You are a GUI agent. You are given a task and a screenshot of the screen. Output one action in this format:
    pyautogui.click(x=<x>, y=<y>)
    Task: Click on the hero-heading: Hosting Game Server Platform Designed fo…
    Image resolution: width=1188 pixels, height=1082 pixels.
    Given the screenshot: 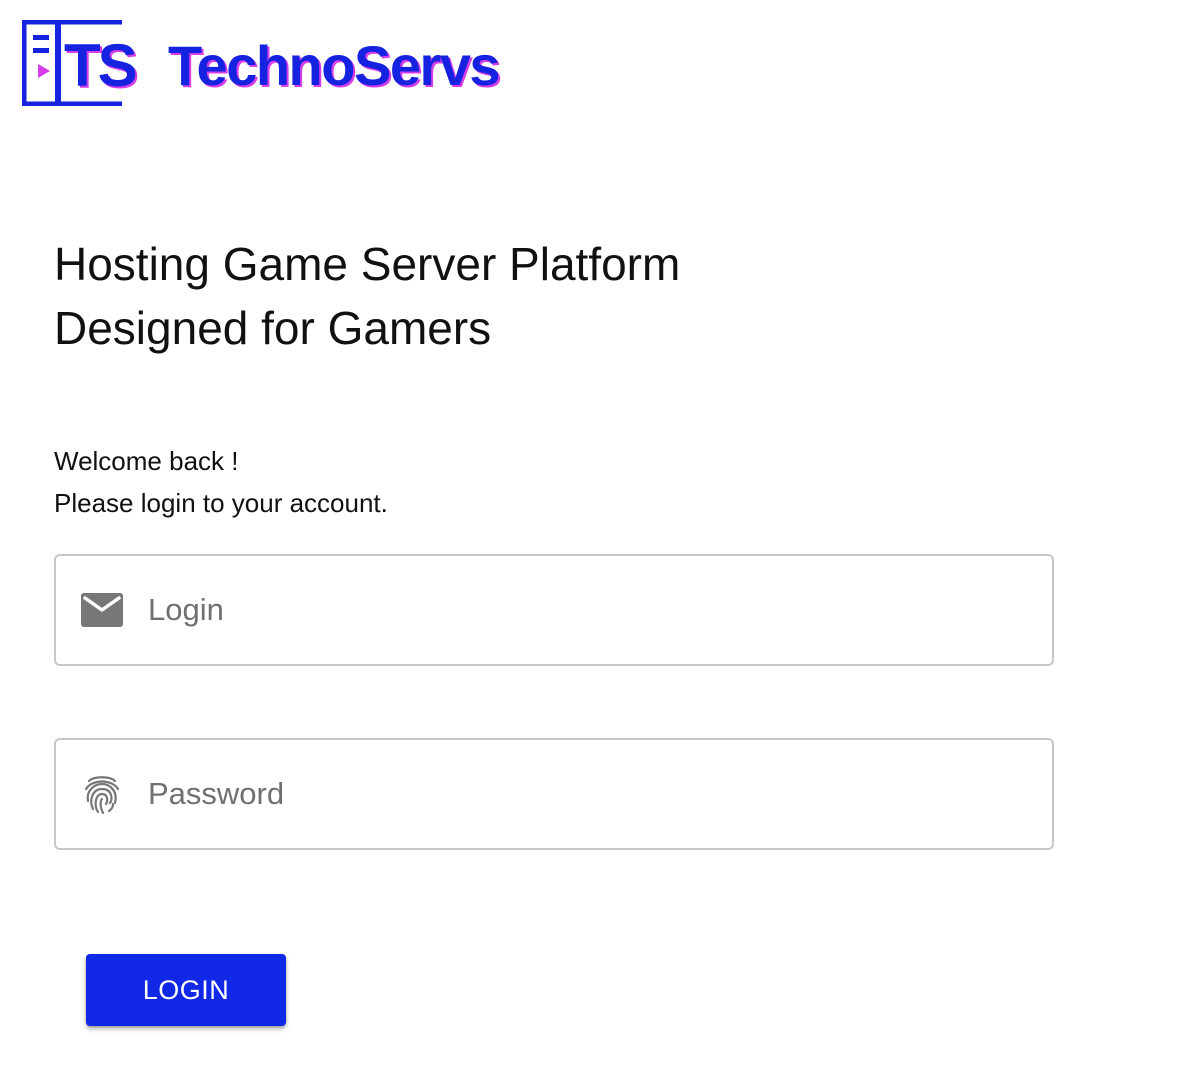 What is the action you would take?
    pyautogui.click(x=367, y=296)
    